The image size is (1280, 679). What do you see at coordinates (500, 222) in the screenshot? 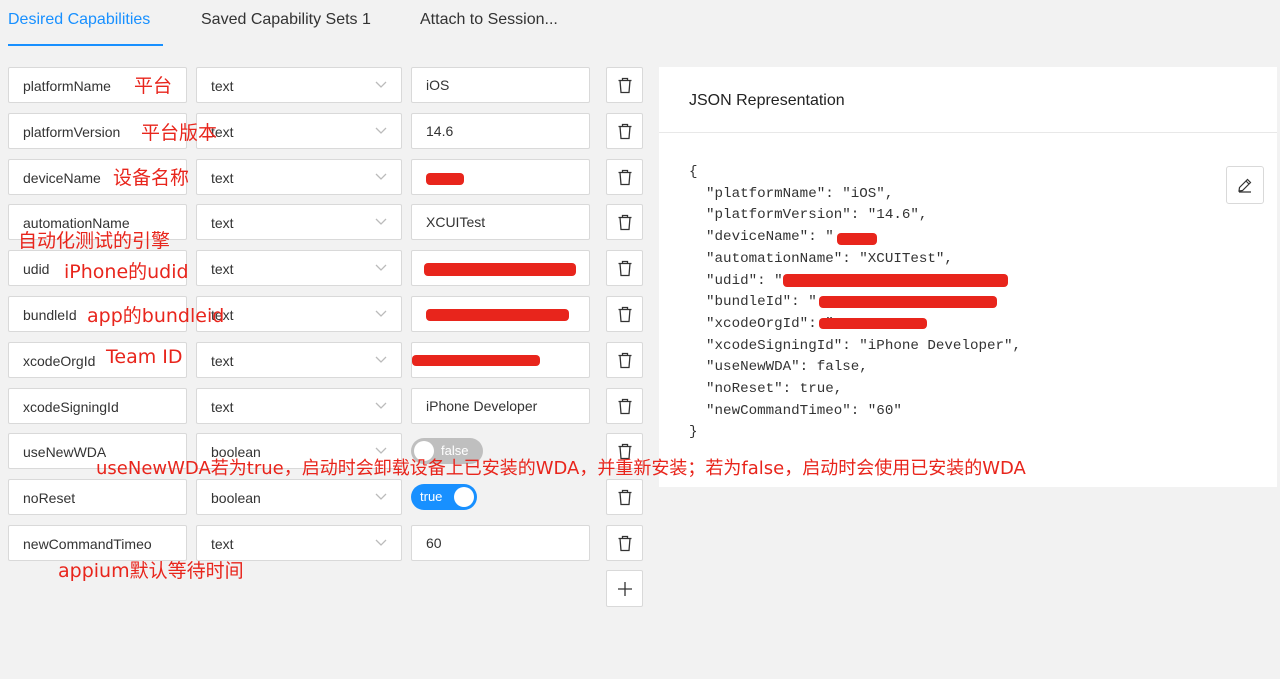
I see `capability-value-input: XCUITest` at bounding box center [500, 222].